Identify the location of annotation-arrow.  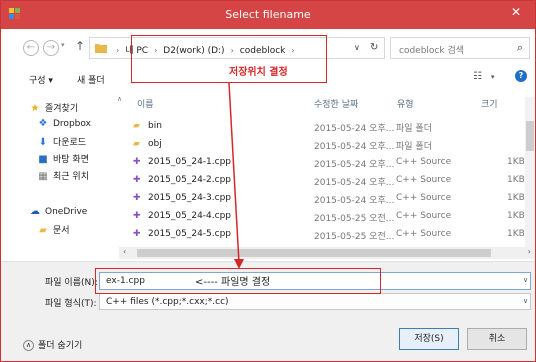
(236, 175).